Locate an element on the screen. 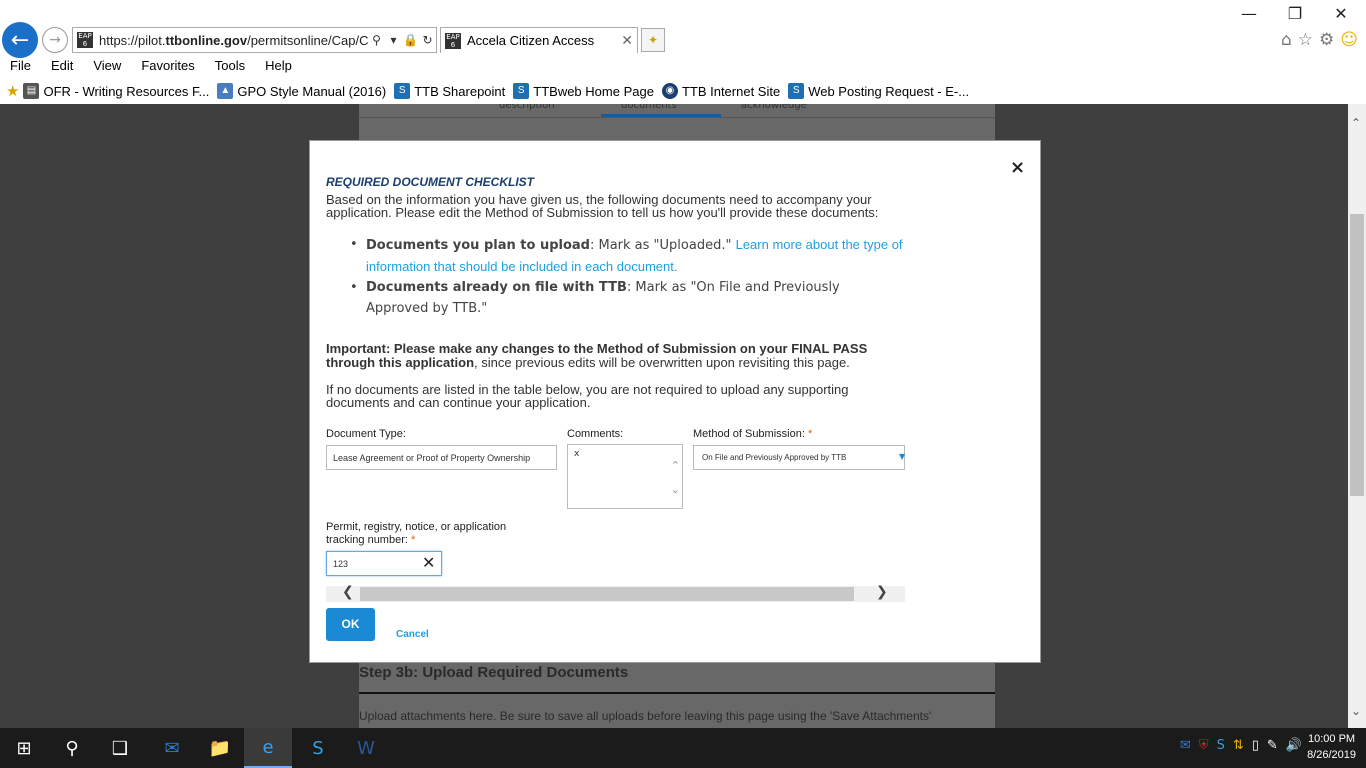 This screenshot has height=768, width=1366. table-horizontal-scrollbar: ❮ ❯ is located at coordinates (615, 593).